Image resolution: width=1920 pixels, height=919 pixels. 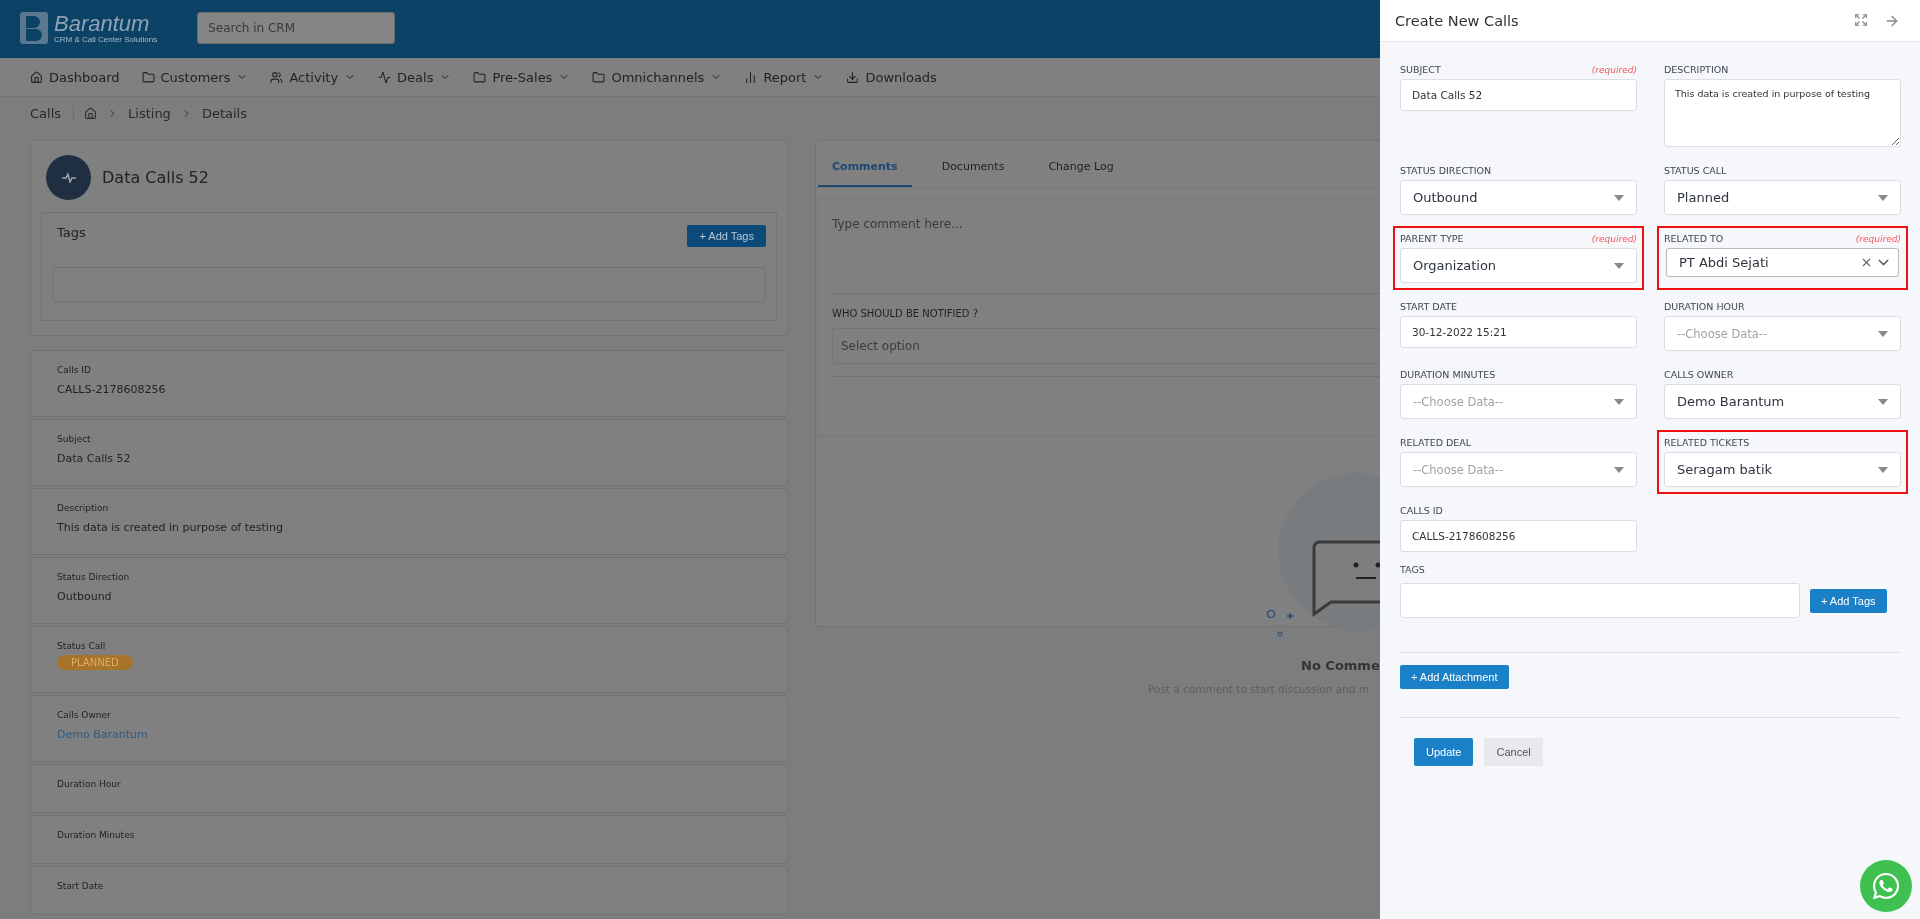 I want to click on field-label: CALLS OWNER, so click(x=1699, y=374).